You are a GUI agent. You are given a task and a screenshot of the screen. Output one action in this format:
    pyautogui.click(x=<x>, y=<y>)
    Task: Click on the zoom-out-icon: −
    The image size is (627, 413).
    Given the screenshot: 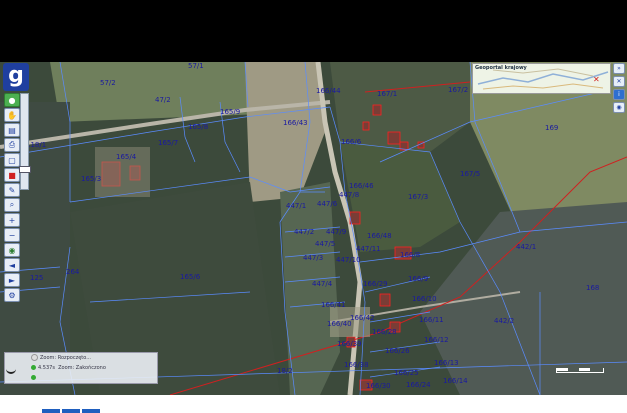 What is the action you would take?
    pyautogui.click(x=12, y=235)
    